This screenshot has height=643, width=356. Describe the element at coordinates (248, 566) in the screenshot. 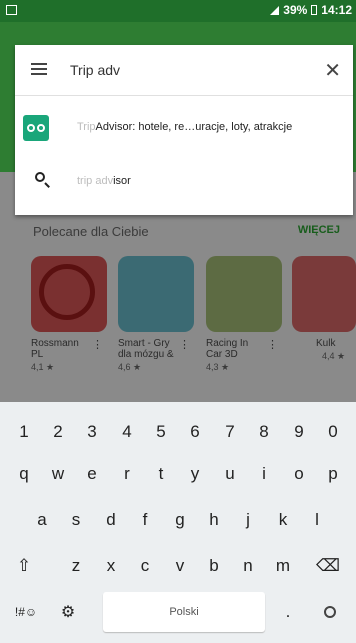

I see `key: n` at that location.